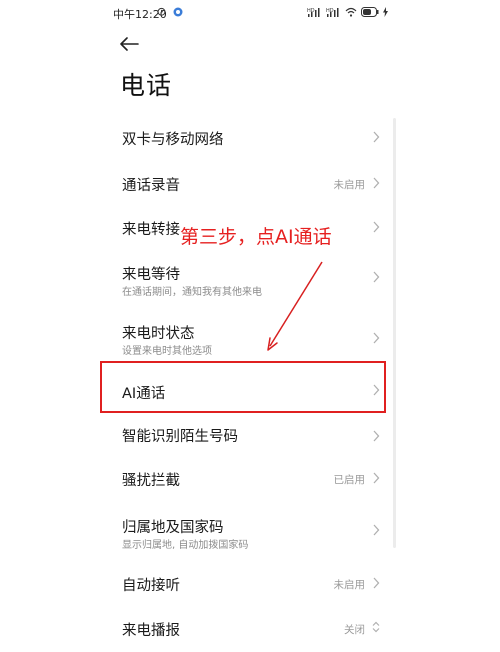 The image size is (500, 652). I want to click on row-value: 关闭, so click(354, 630).